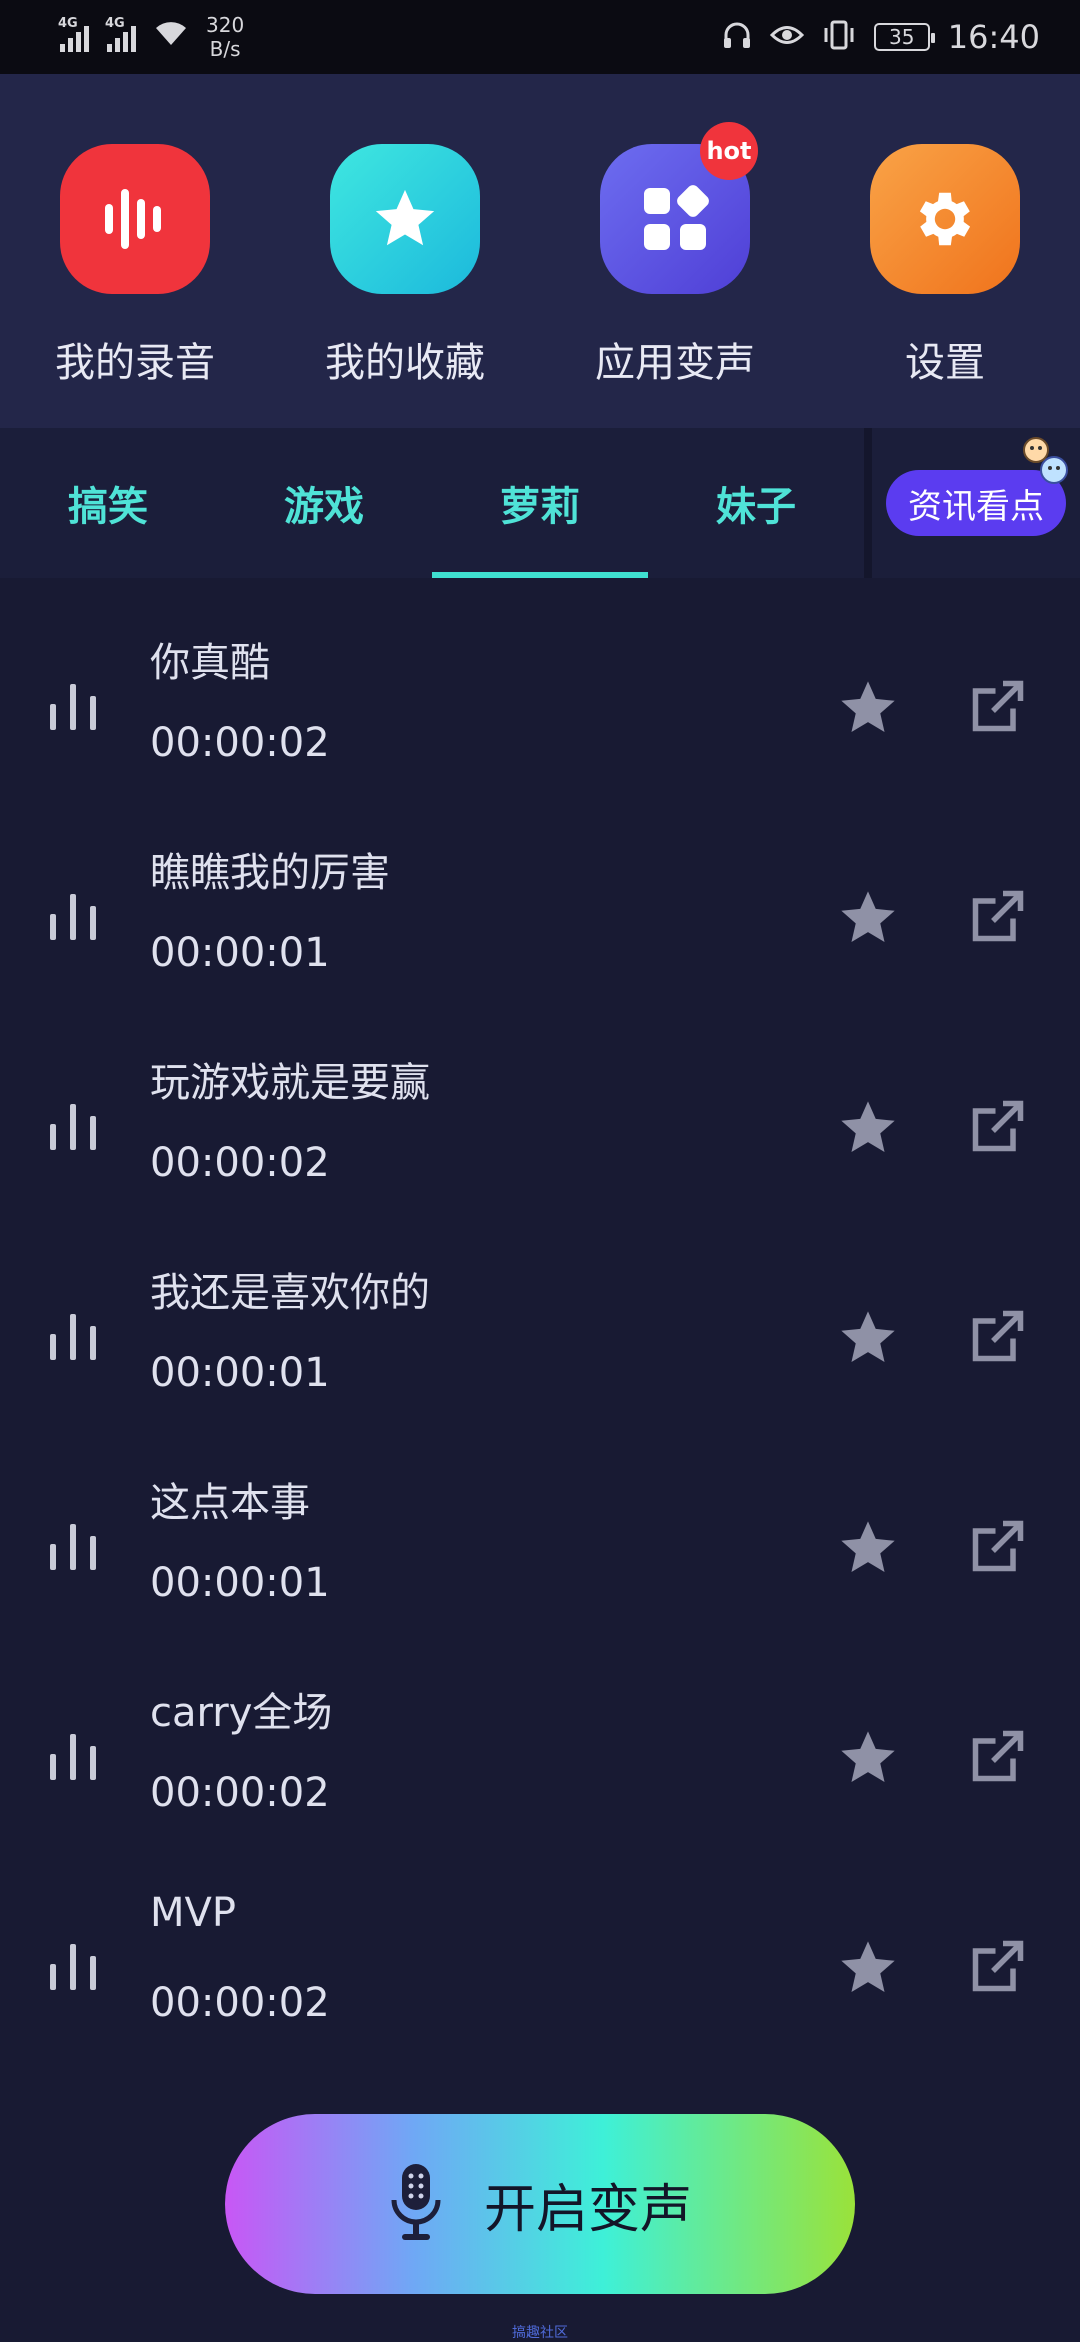 The image size is (1080, 2342). What do you see at coordinates (270, 873) in the screenshot?
I see `voice-title: 瞧瞧我的厉害` at bounding box center [270, 873].